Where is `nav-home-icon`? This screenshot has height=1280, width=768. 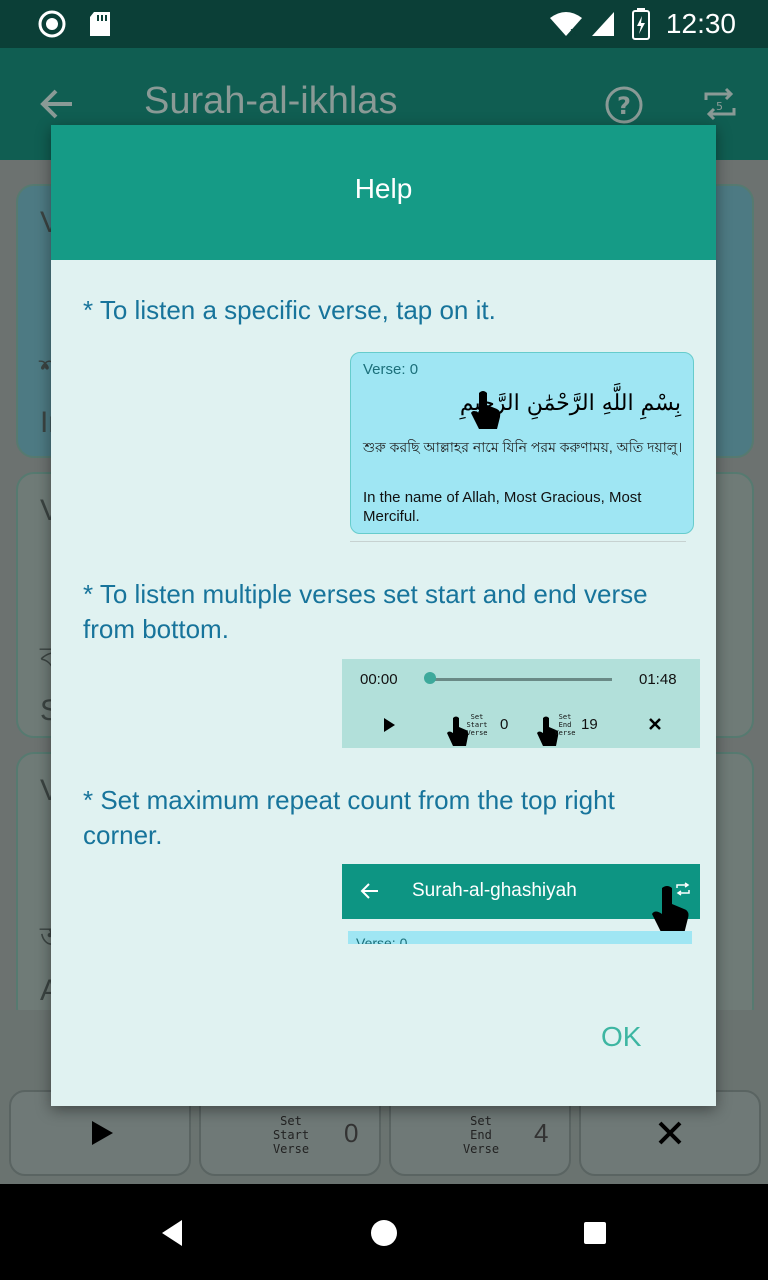
nav-home-icon is located at coordinates (384, 1233).